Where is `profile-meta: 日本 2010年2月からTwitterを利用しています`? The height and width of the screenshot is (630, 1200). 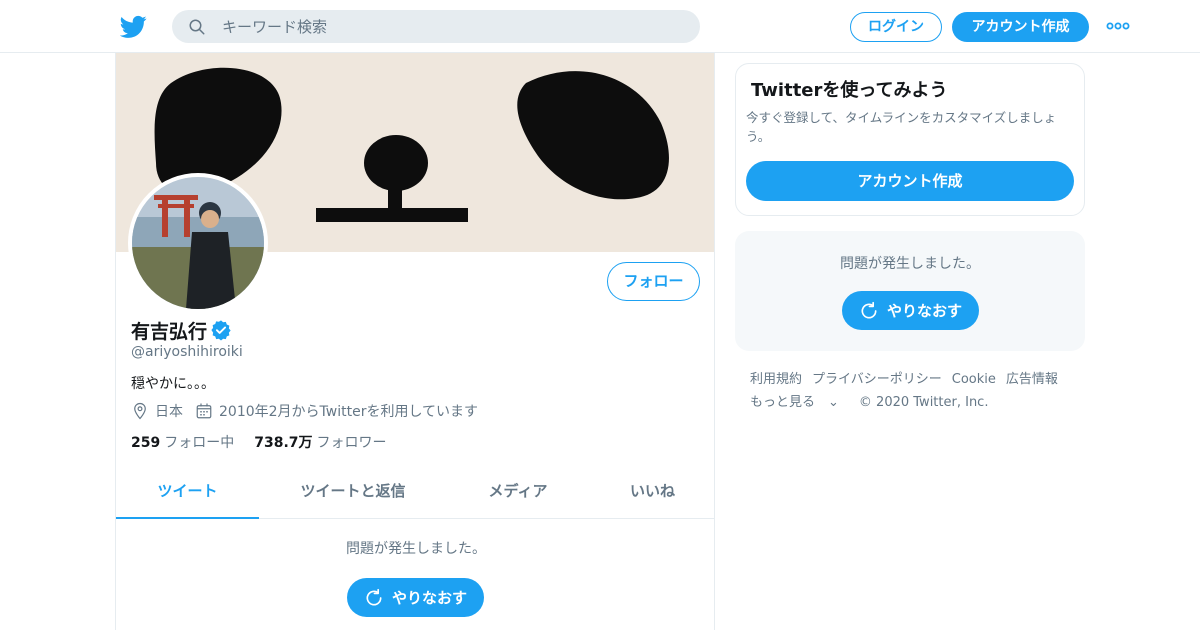
profile-meta: 日本 2010年2月からTwitterを利用しています is located at coordinates (304, 411).